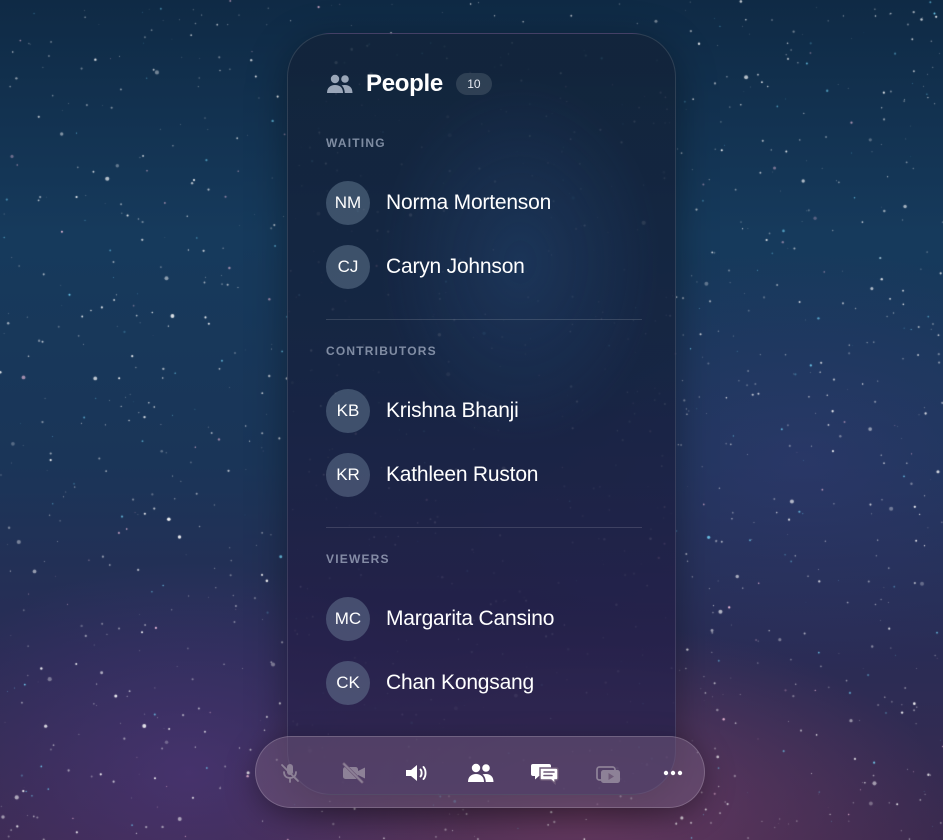 The height and width of the screenshot is (840, 943). I want to click on speaker-button, so click(417, 773).